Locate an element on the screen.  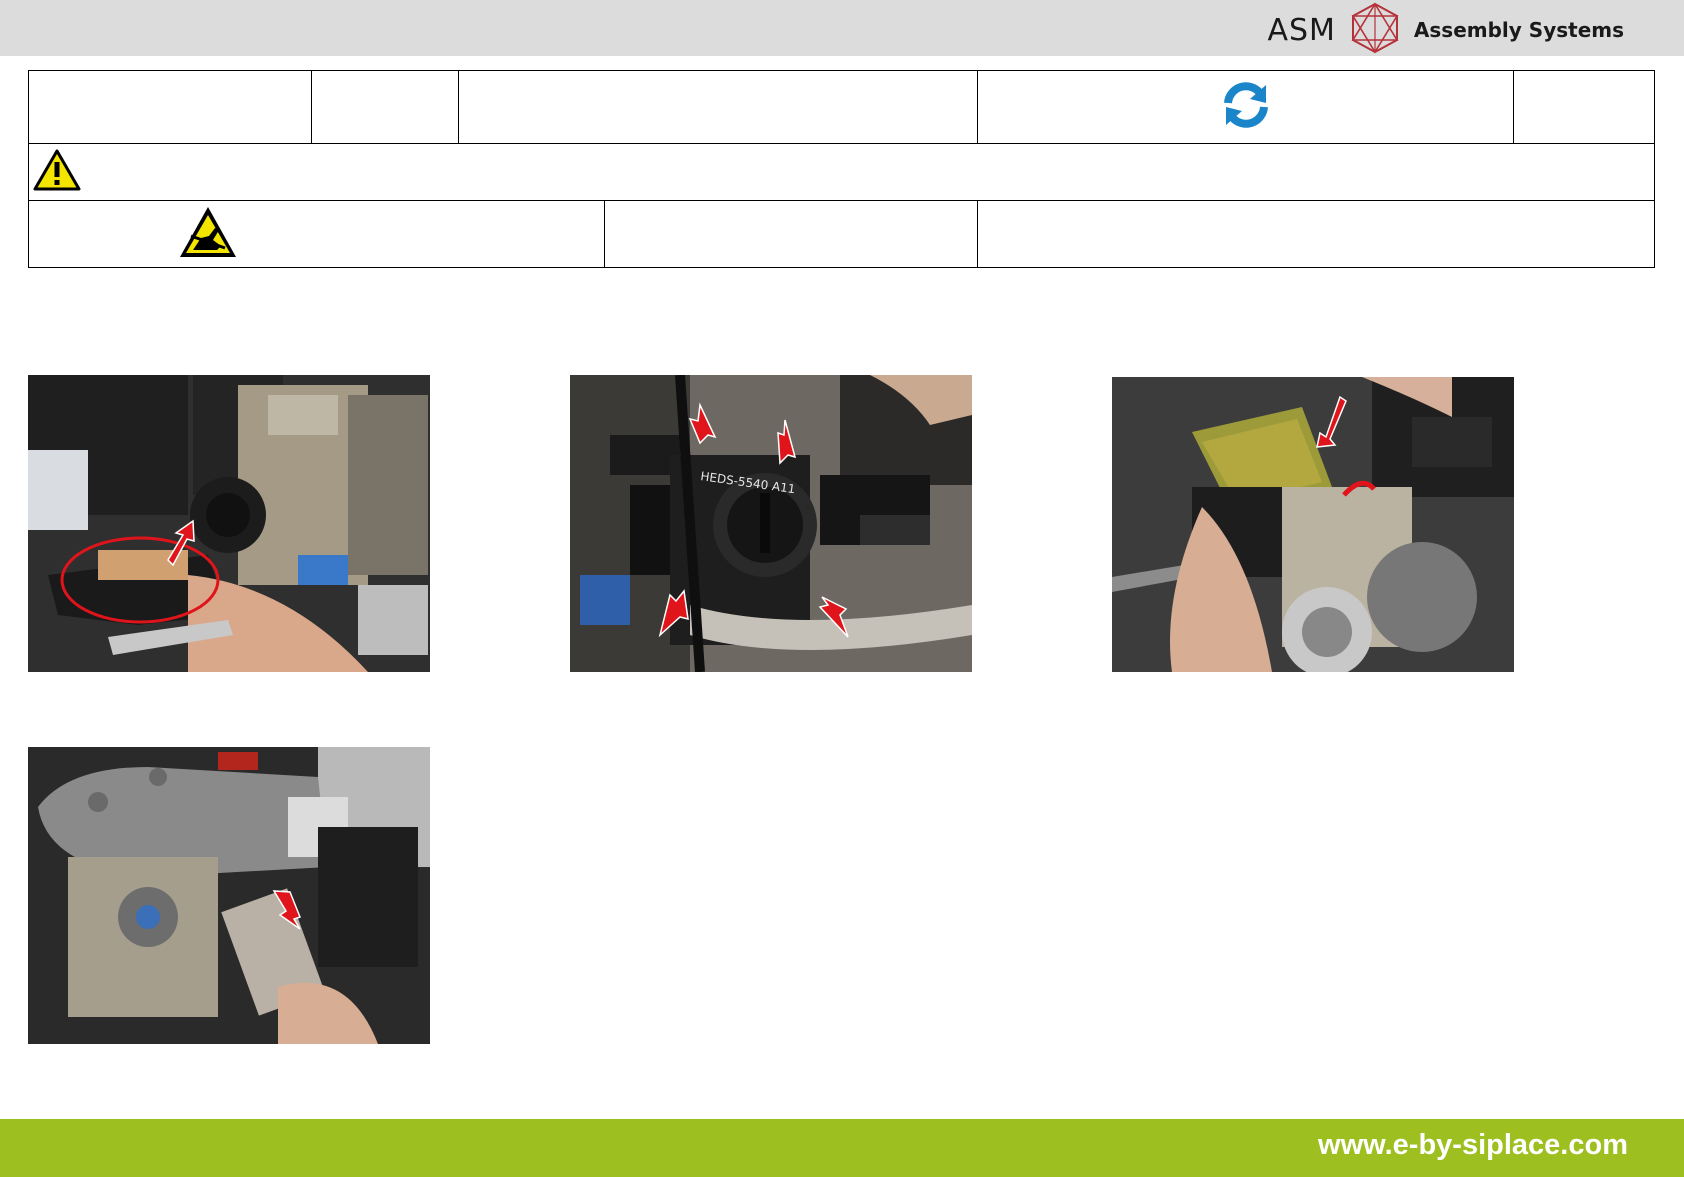
info-cell-mid is located at coordinates (791, 234).